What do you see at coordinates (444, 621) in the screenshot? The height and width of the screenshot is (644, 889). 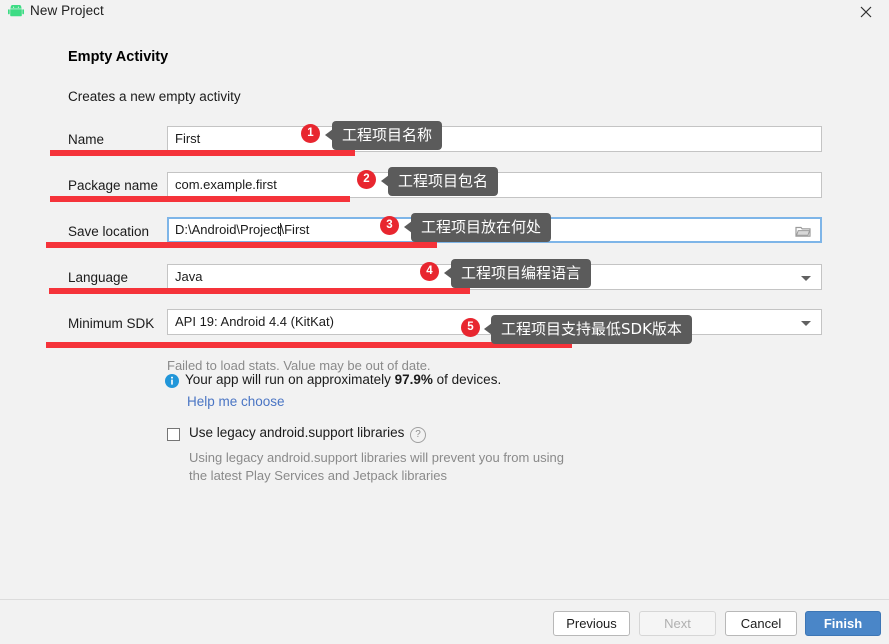 I see `dialog-footer: Previous Next Cancel Finish` at bounding box center [444, 621].